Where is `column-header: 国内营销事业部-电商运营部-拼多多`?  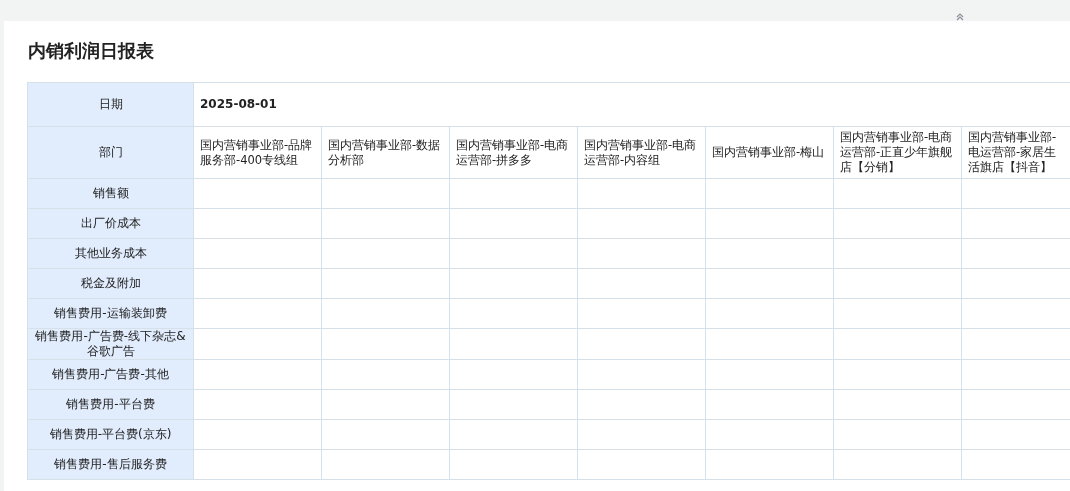
column-header: 国内营销事业部-电商运营部-拼多多 is located at coordinates (513, 152).